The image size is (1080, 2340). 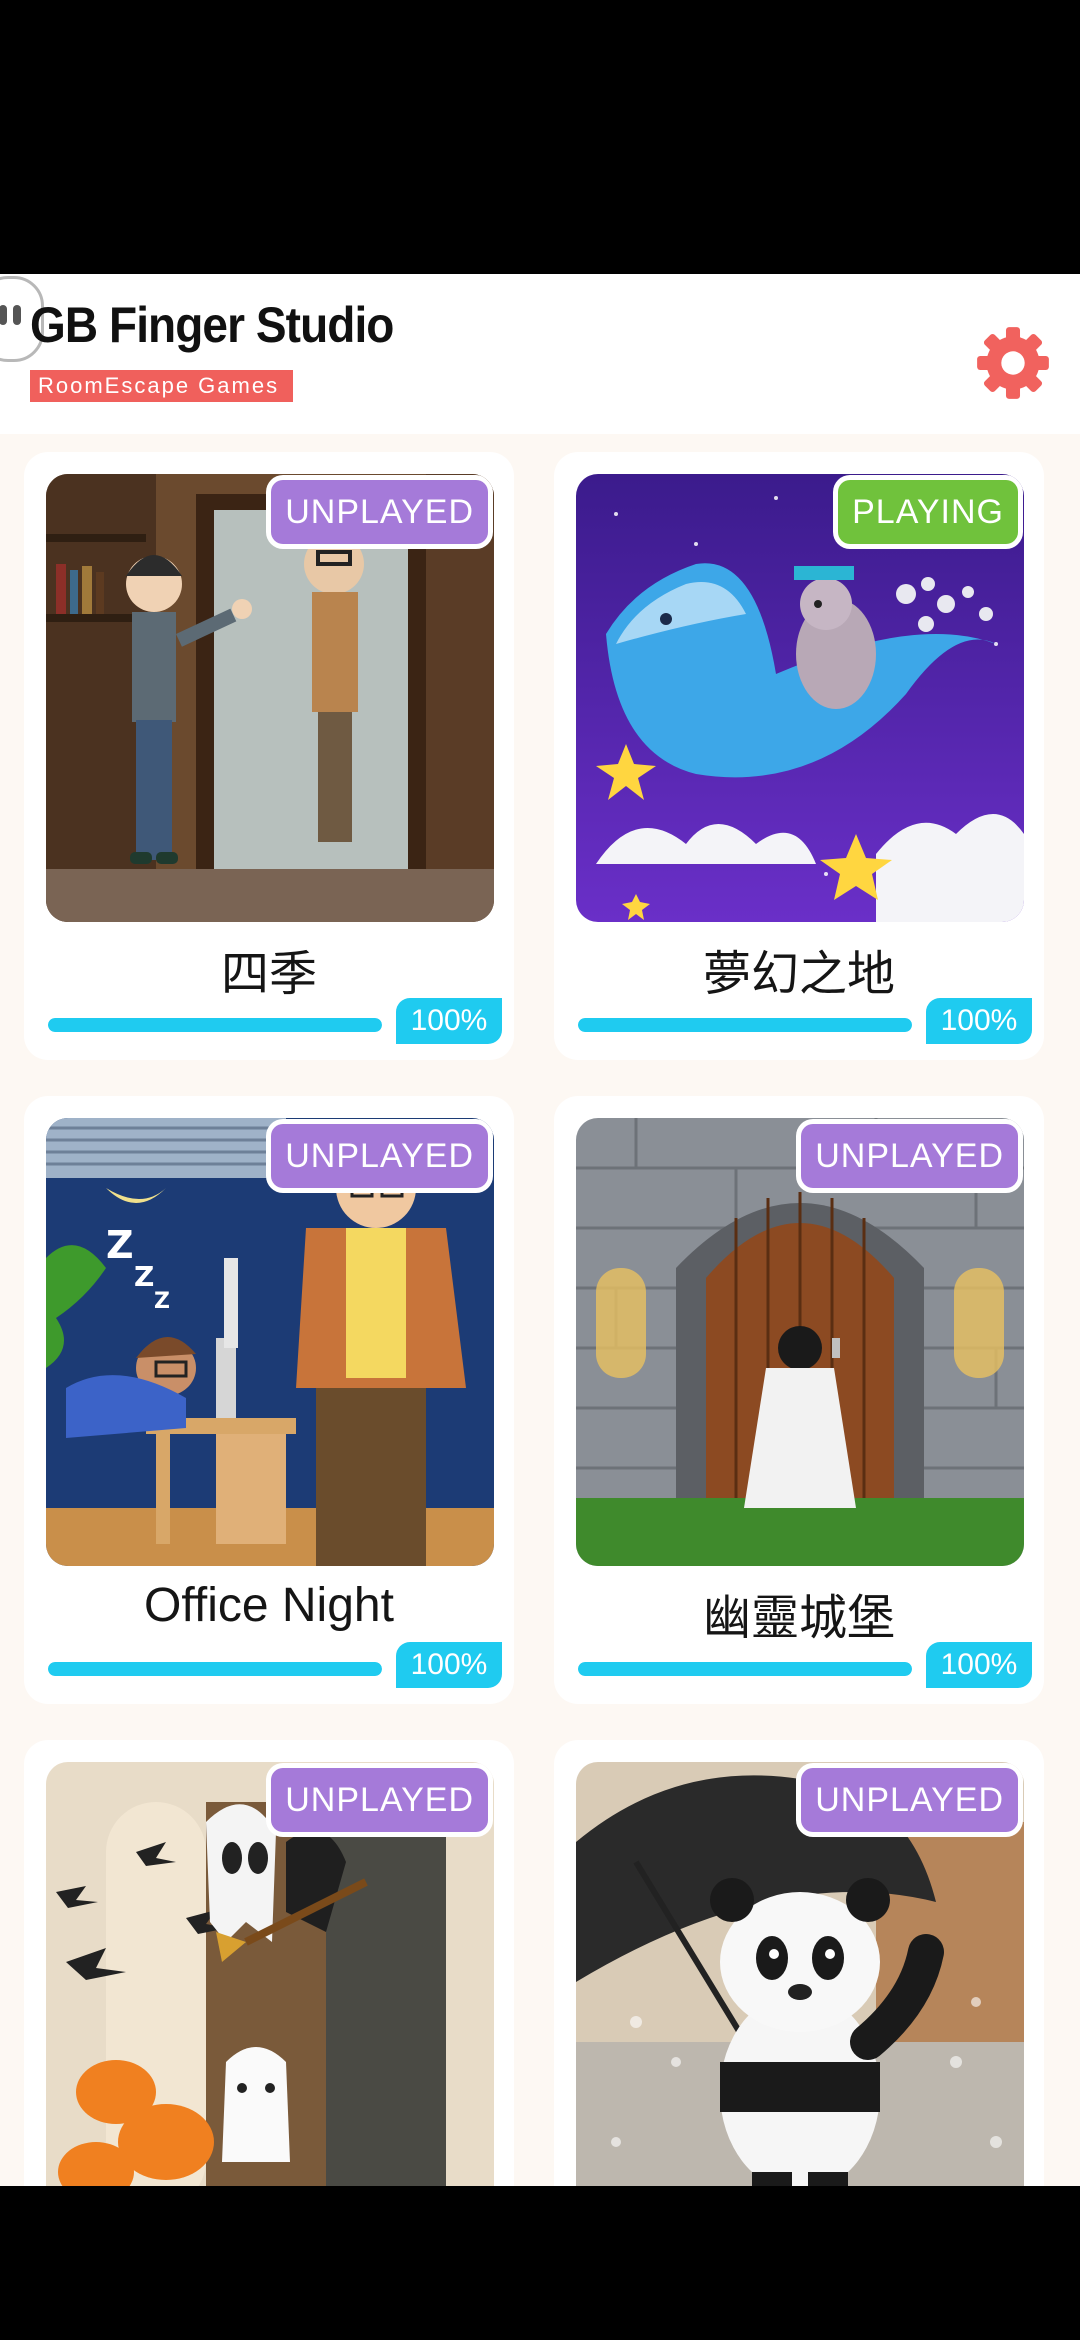 What do you see at coordinates (800, 1342) in the screenshot?
I see `game-thumbnail-4: UNPLAYED` at bounding box center [800, 1342].